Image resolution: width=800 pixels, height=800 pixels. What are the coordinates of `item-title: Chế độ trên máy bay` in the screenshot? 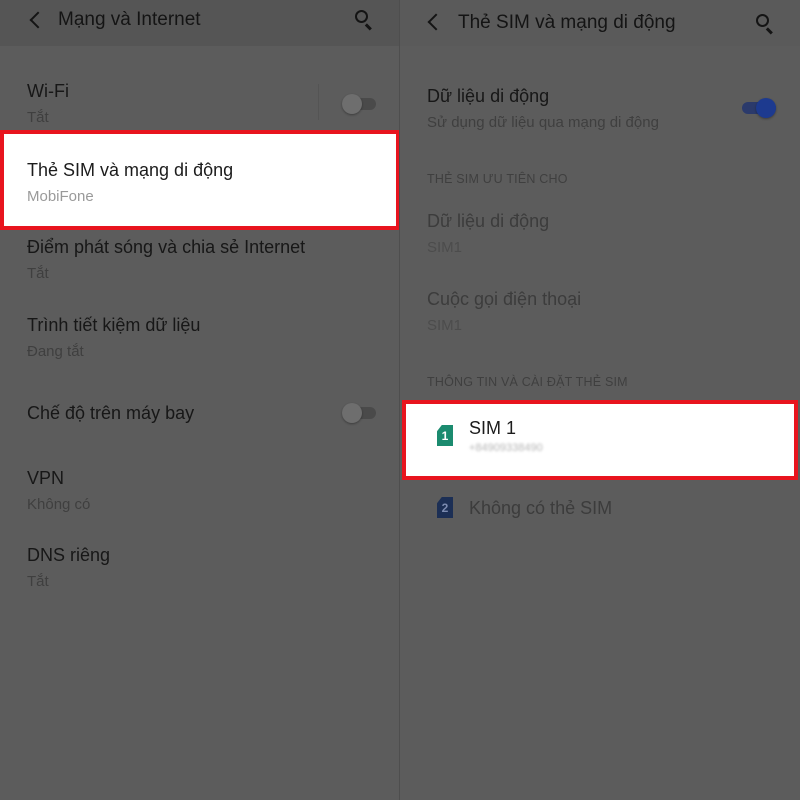 It's located at (111, 413).